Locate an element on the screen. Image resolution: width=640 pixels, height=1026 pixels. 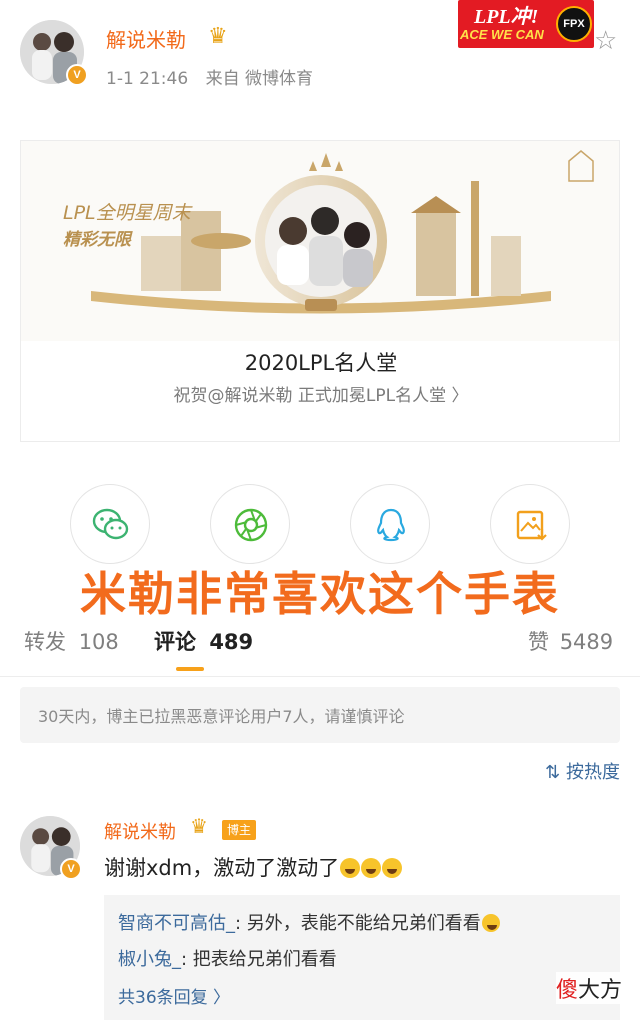
tab-comment-label: 评论 is located at coordinates (175, 642).